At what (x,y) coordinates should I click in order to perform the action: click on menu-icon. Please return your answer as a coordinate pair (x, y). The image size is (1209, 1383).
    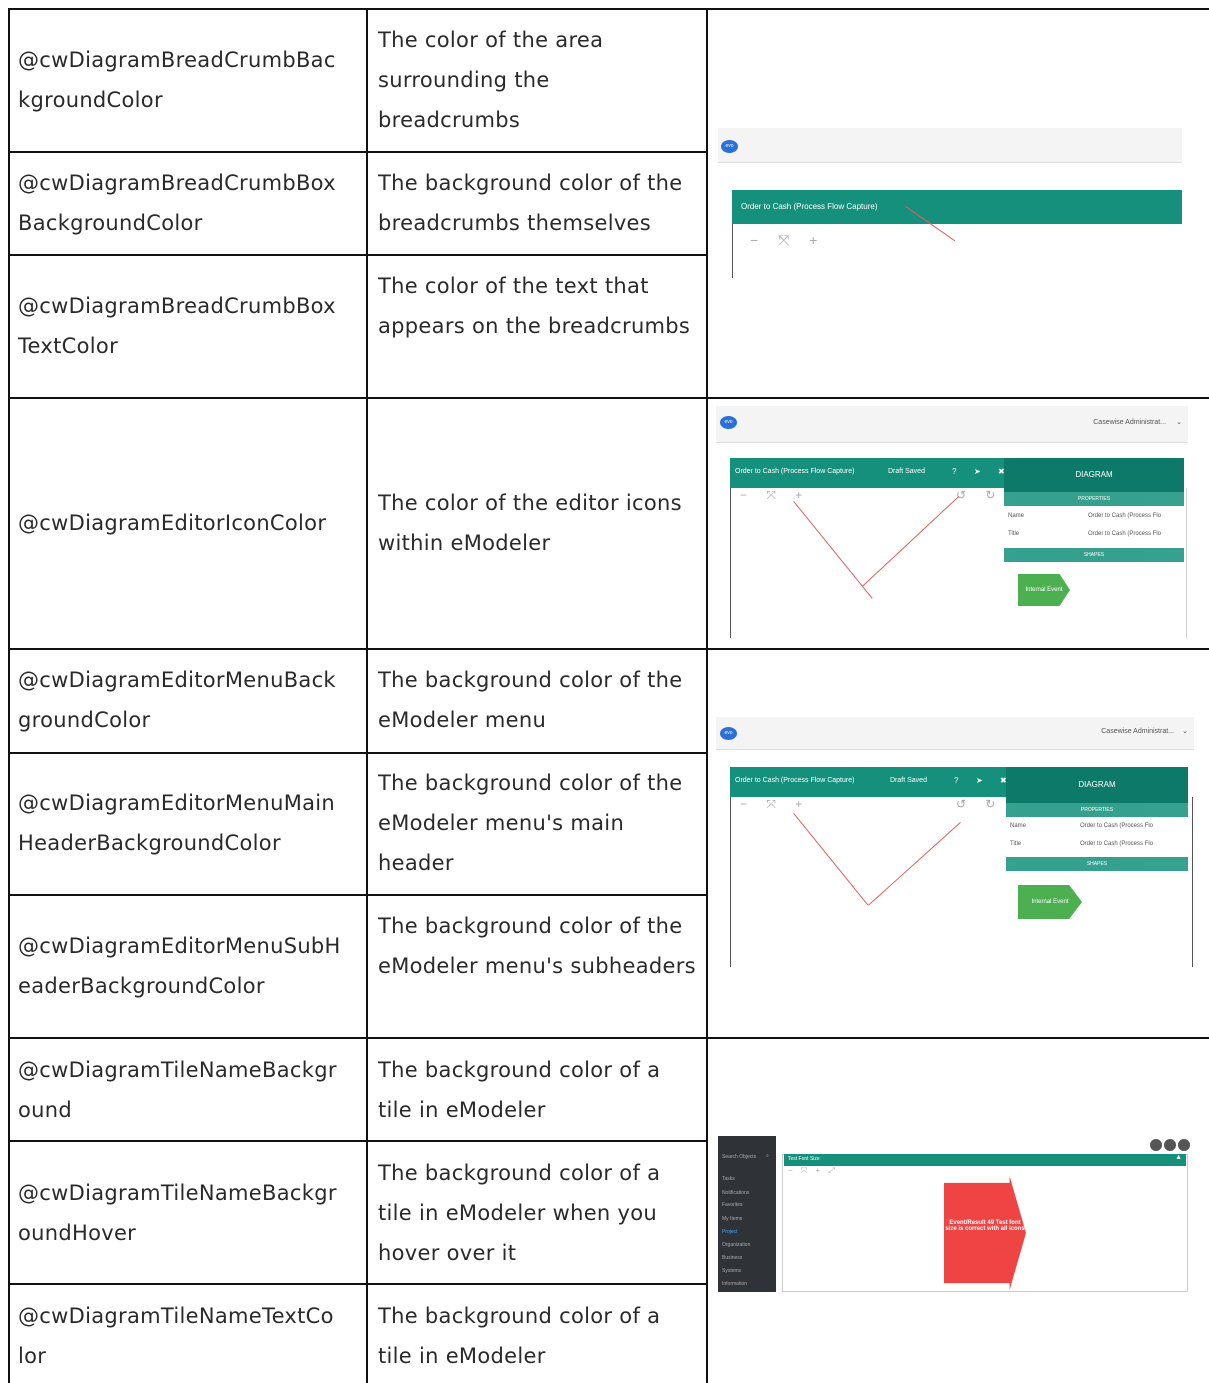
    Looking at the image, I should click on (1184, 1145).